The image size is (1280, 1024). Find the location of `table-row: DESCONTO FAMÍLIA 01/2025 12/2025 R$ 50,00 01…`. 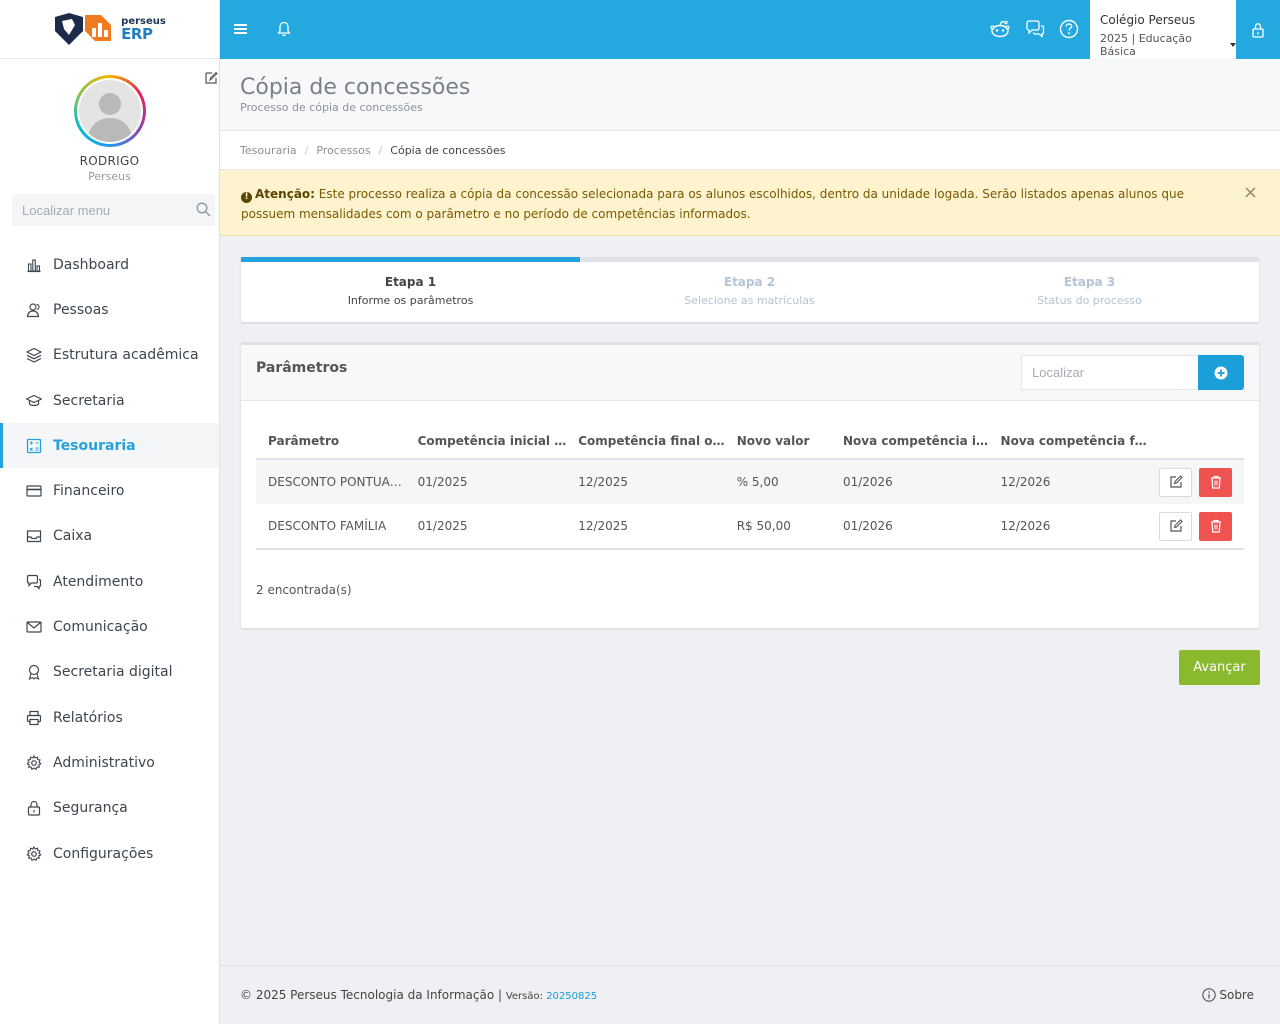

table-row: DESCONTO FAMÍLIA 01/2025 12/2025 R$ 50,00 01… is located at coordinates (750, 527).